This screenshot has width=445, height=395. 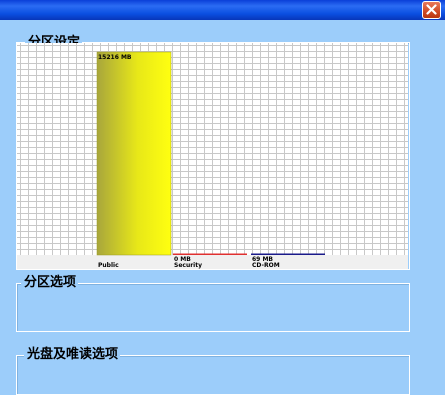 I want to click on category-label-cd-rom: CD-ROM, so click(x=266, y=265).